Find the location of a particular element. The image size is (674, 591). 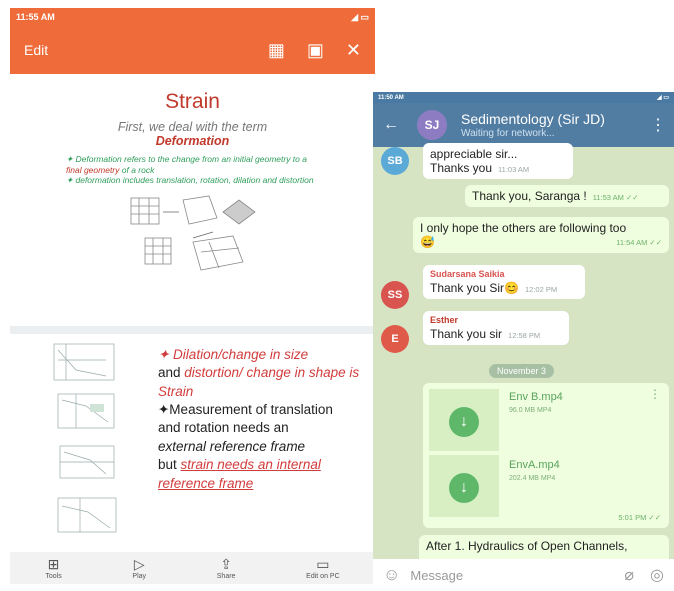

tools-label: Tools is located at coordinates (53, 576).